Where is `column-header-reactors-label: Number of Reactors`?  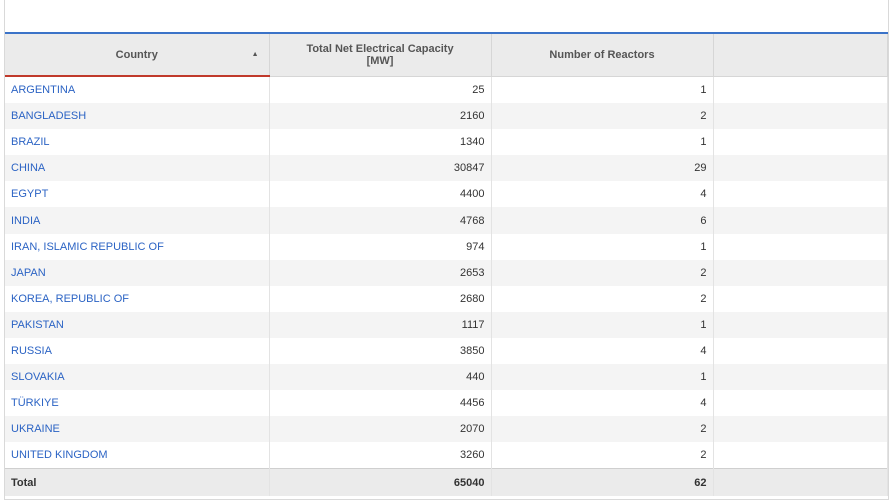 column-header-reactors-label: Number of Reactors is located at coordinates (602, 54).